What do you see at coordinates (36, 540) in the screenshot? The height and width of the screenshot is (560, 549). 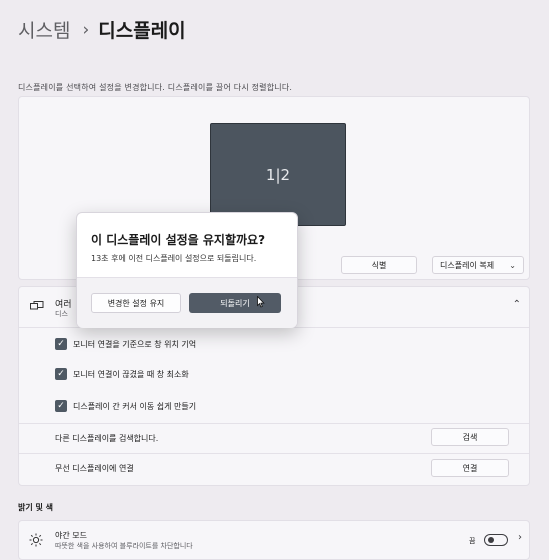 I see `brightness-icon` at bounding box center [36, 540].